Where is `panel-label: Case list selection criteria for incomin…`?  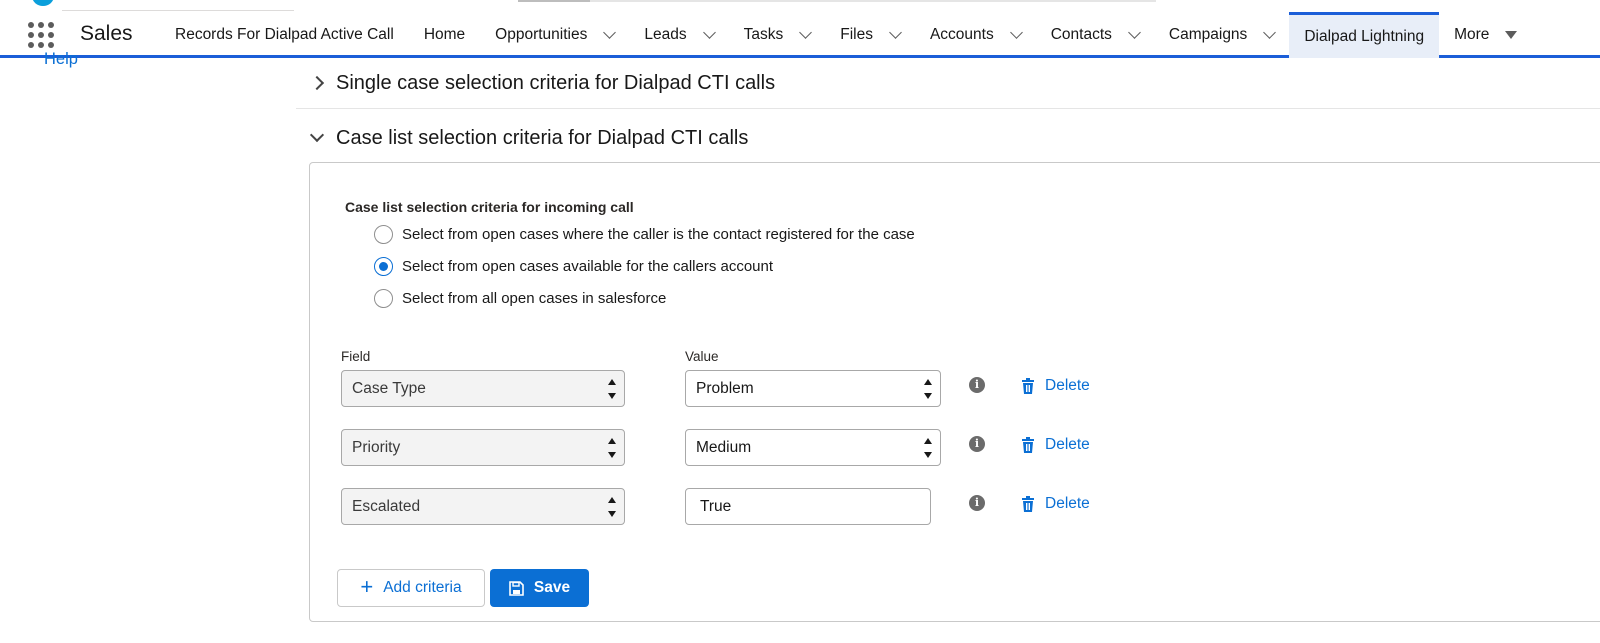 panel-label: Case list selection criteria for incomin… is located at coordinates (489, 207).